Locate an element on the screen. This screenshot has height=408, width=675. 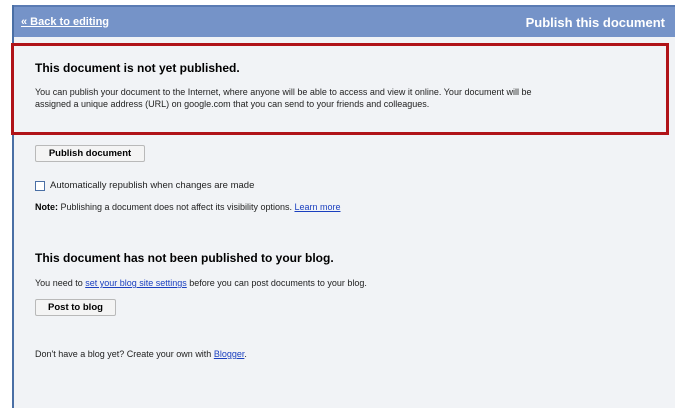
header-bar: « Back to editing Publish this document is located at coordinates (344, 21).